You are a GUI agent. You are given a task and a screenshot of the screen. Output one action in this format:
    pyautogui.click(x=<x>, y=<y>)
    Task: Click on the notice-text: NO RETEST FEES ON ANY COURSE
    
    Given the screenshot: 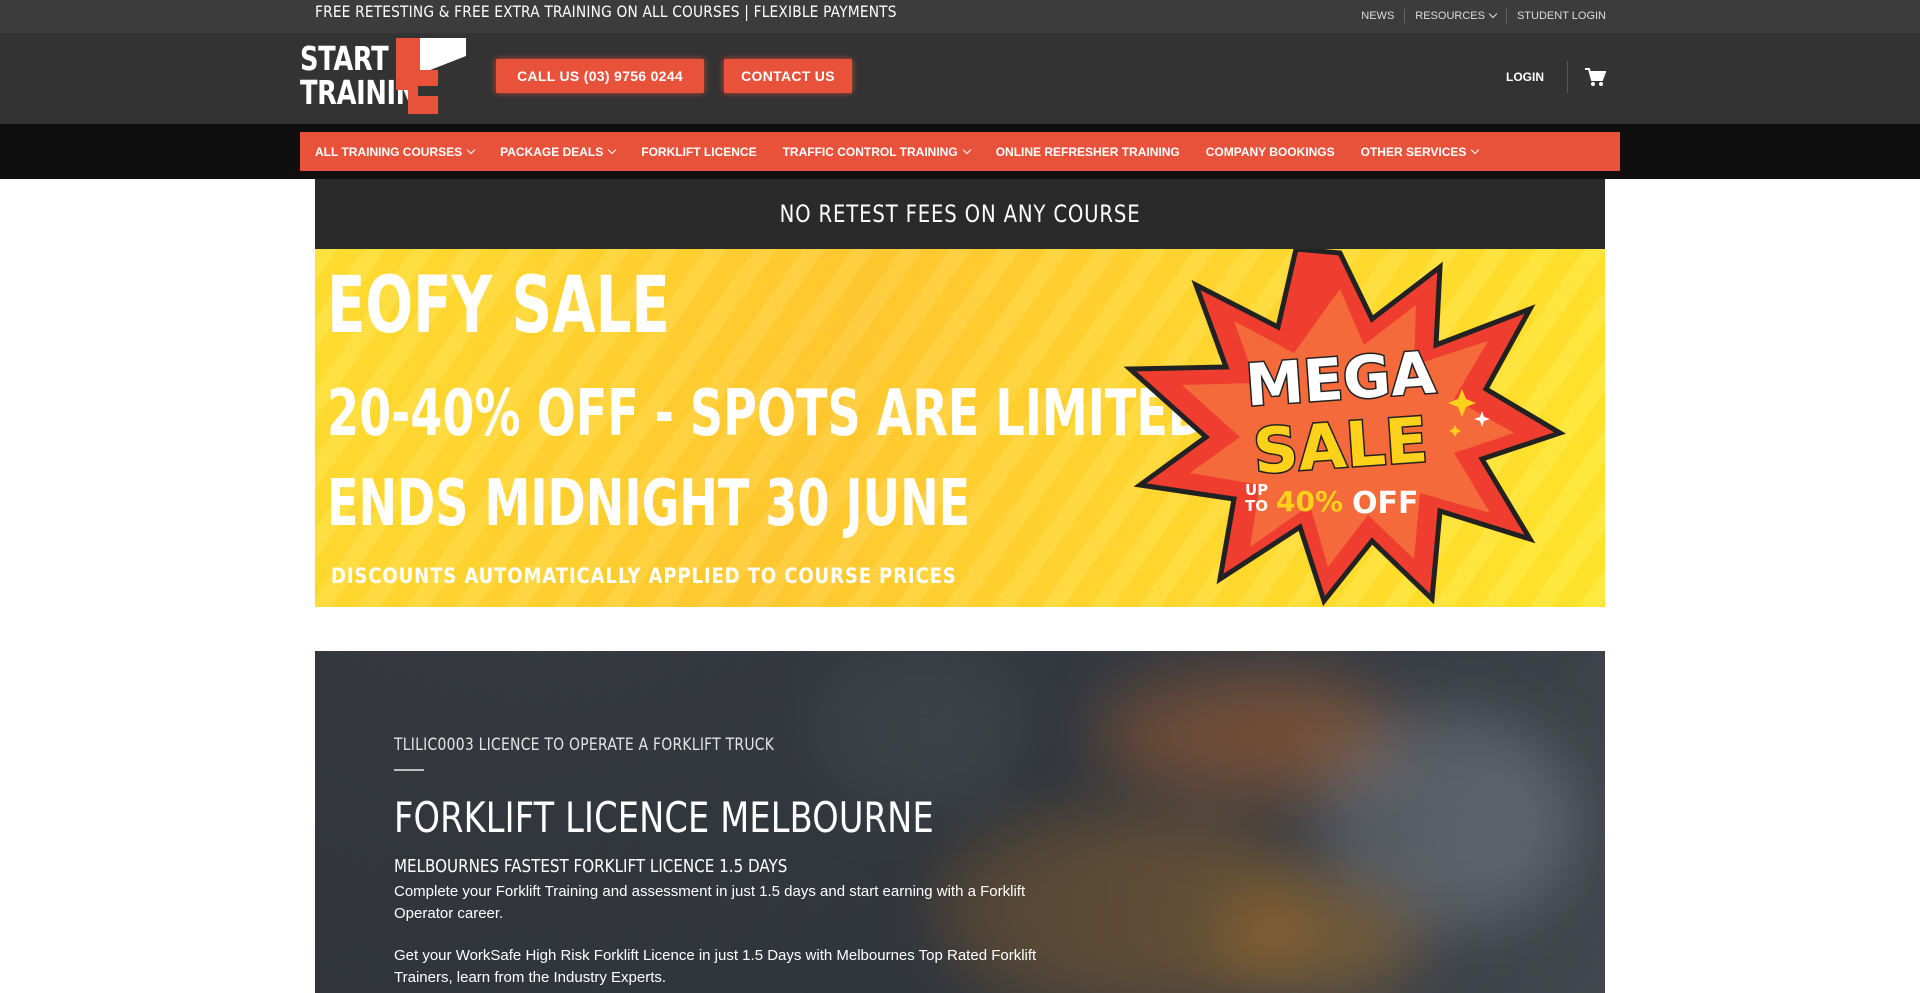 What is the action you would take?
    pyautogui.click(x=960, y=214)
    